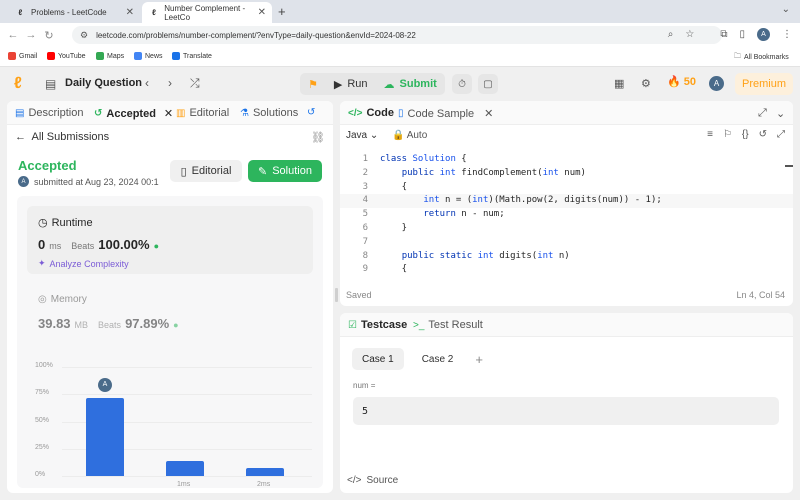 Image resolution: width=800 pixels, height=500 pixels. Describe the element at coordinates (49, 35) in the screenshot. I see `reload-icon: ↻` at that location.